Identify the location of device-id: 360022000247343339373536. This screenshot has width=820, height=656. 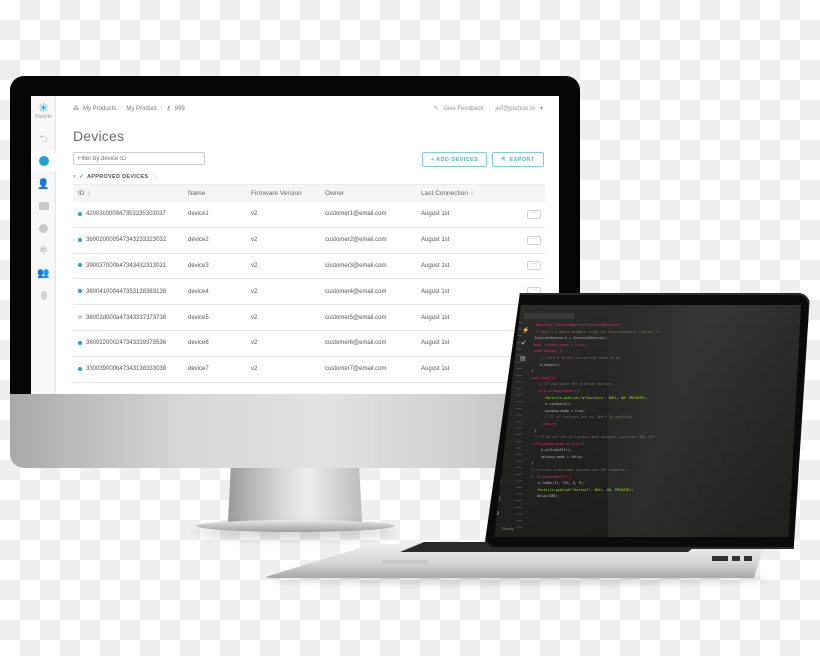
(126, 343).